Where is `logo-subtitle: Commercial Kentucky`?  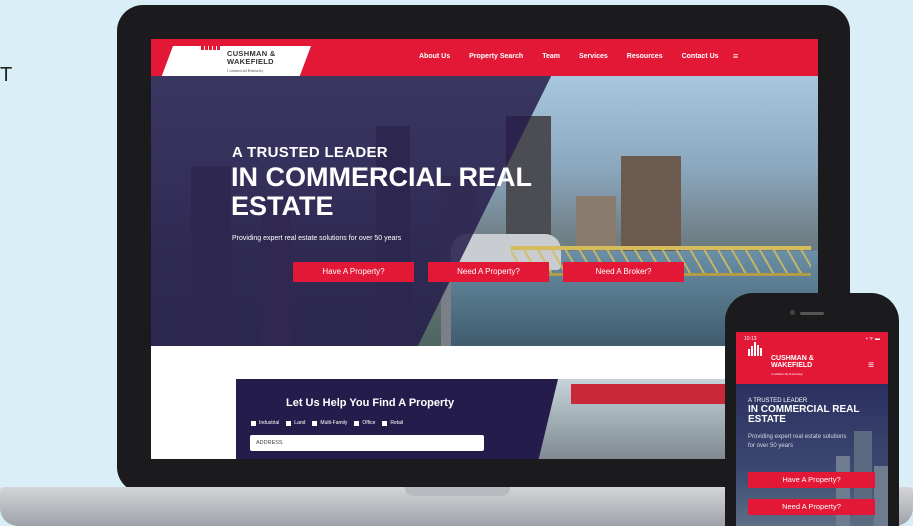
logo-subtitle: Commercial Kentucky is located at coordinates (245, 70).